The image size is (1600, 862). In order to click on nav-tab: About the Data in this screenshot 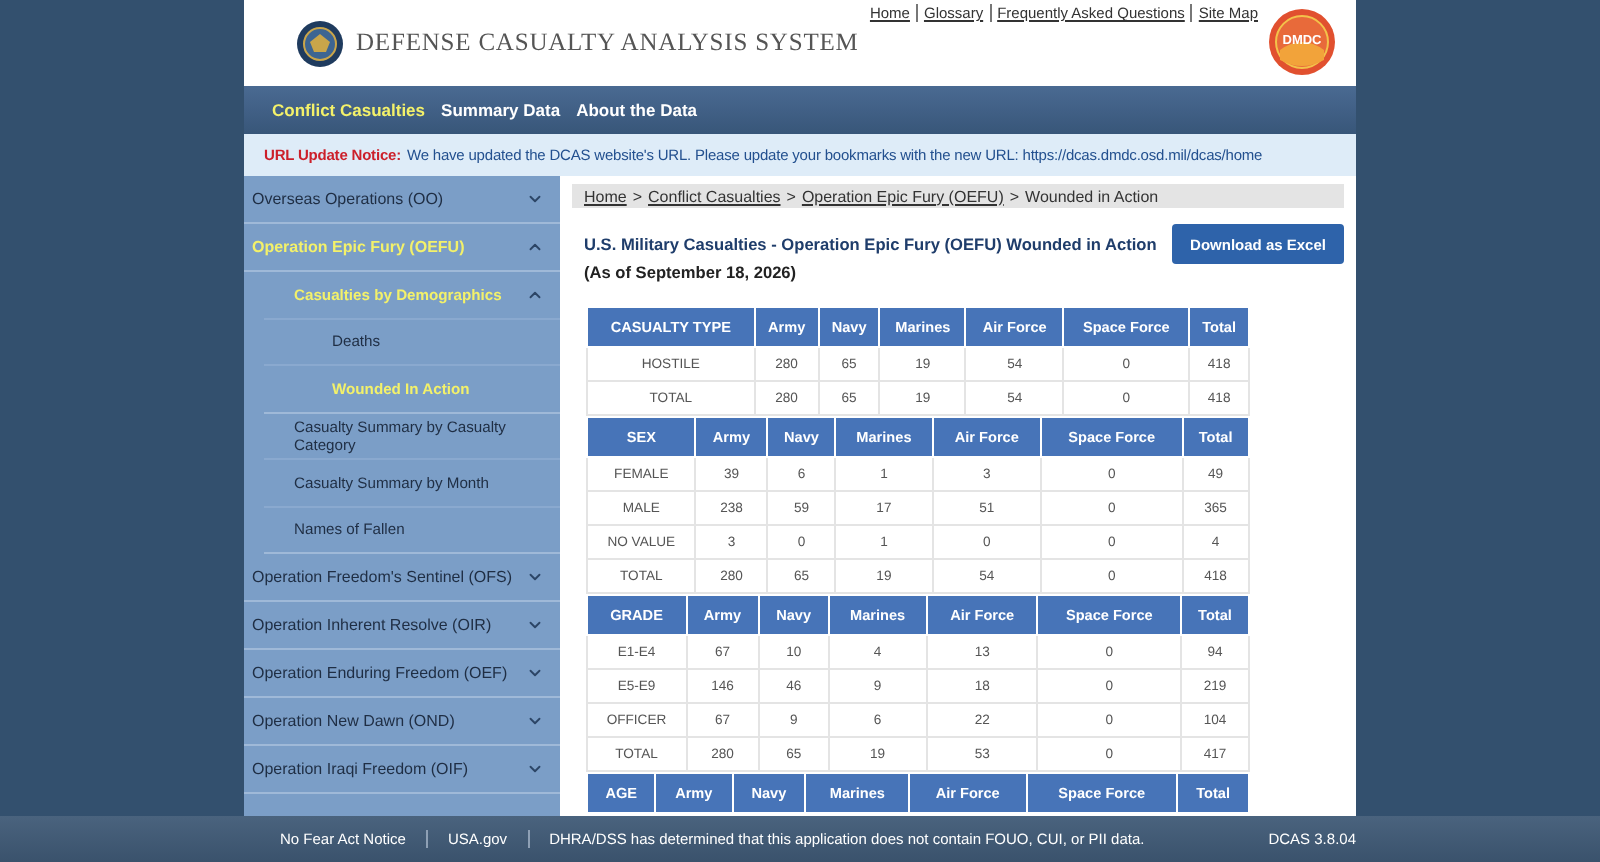, I will do `click(637, 110)`.